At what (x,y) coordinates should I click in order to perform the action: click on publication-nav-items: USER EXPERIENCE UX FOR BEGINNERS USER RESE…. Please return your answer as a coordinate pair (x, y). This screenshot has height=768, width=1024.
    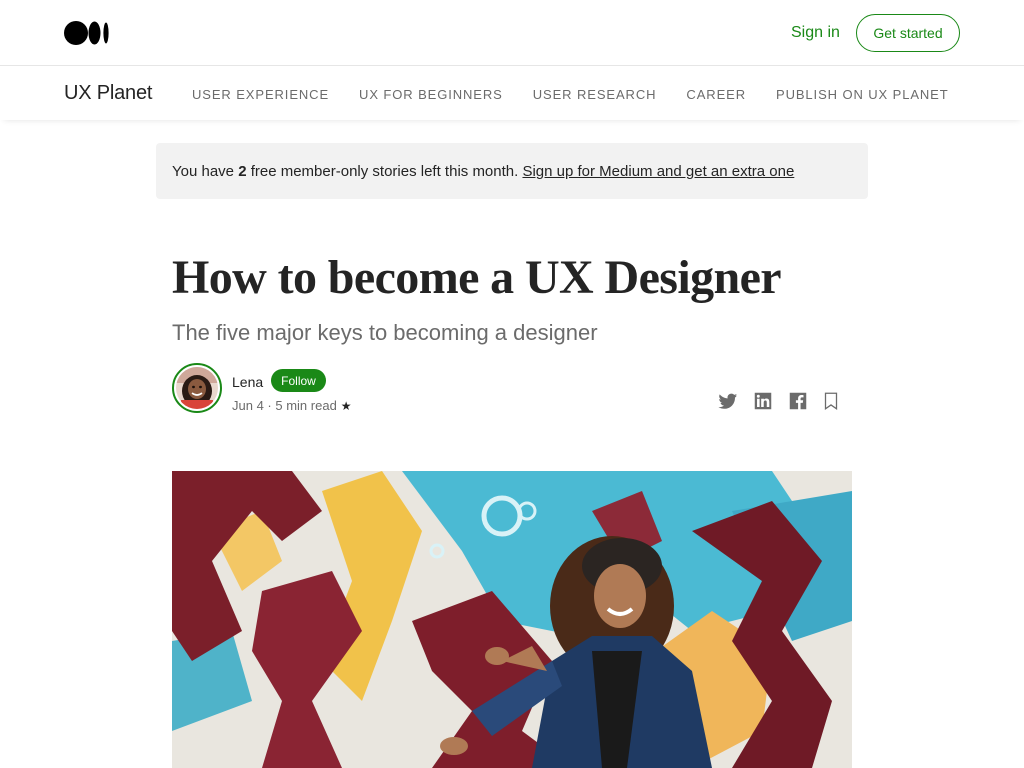
    Looking at the image, I should click on (576, 95).